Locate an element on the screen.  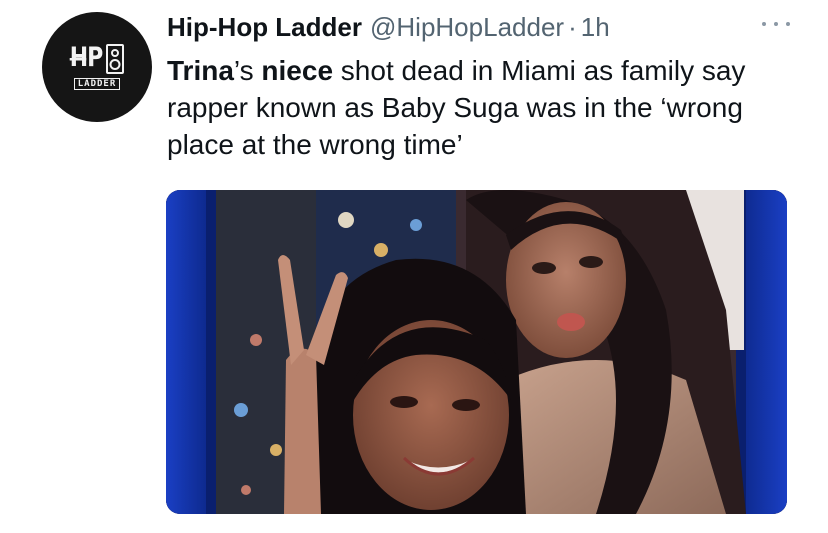
logo-ladder-word: LADDER is located at coordinates (97, 84).